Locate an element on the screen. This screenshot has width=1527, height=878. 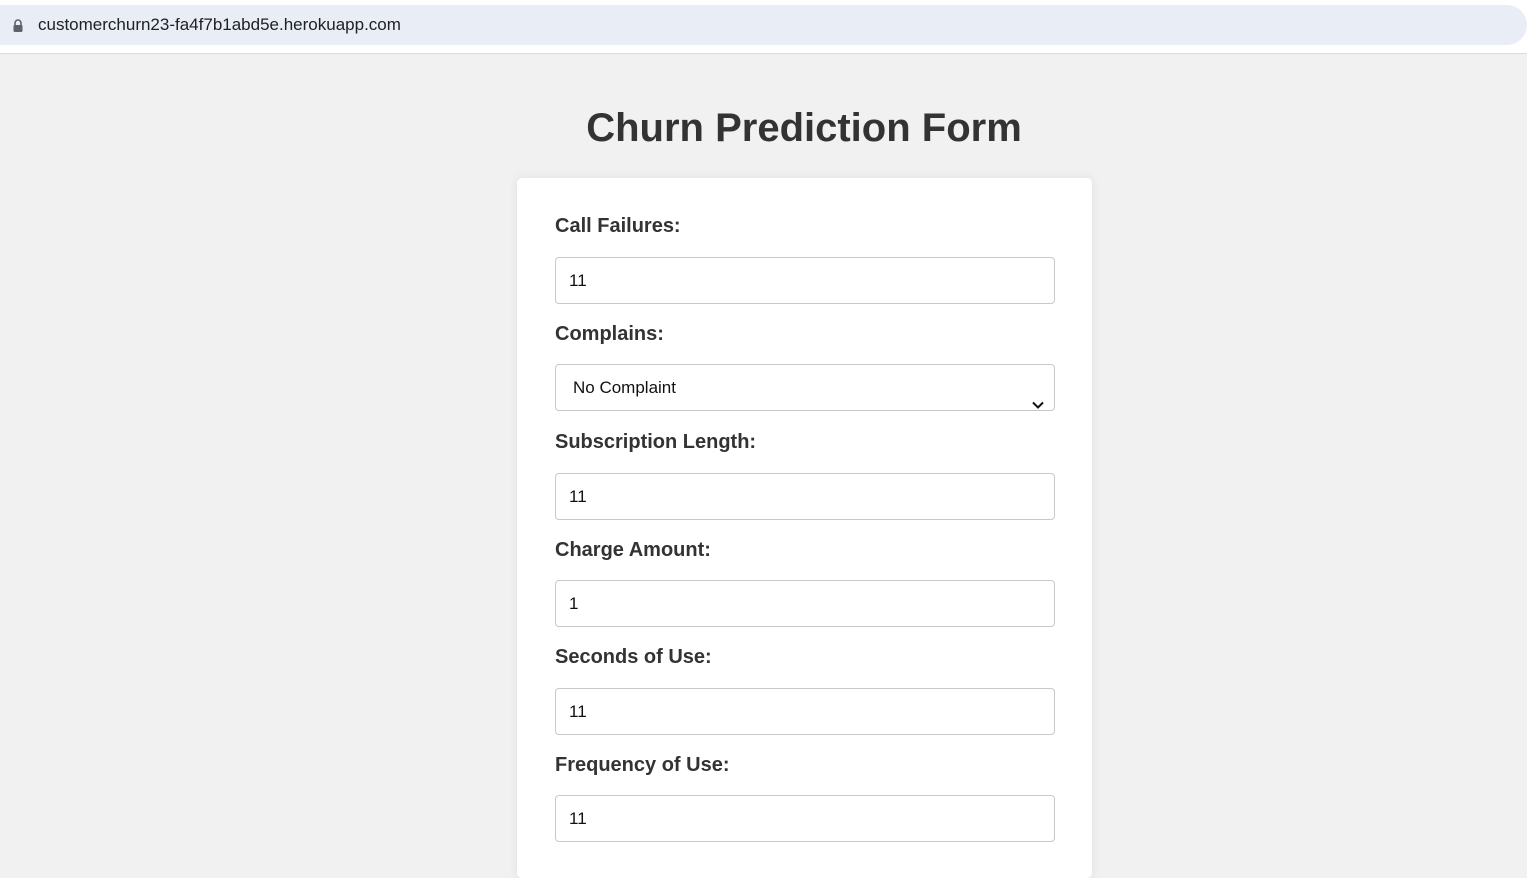
seconds-of-use-label: Seconds of Use: is located at coordinates (633, 657).